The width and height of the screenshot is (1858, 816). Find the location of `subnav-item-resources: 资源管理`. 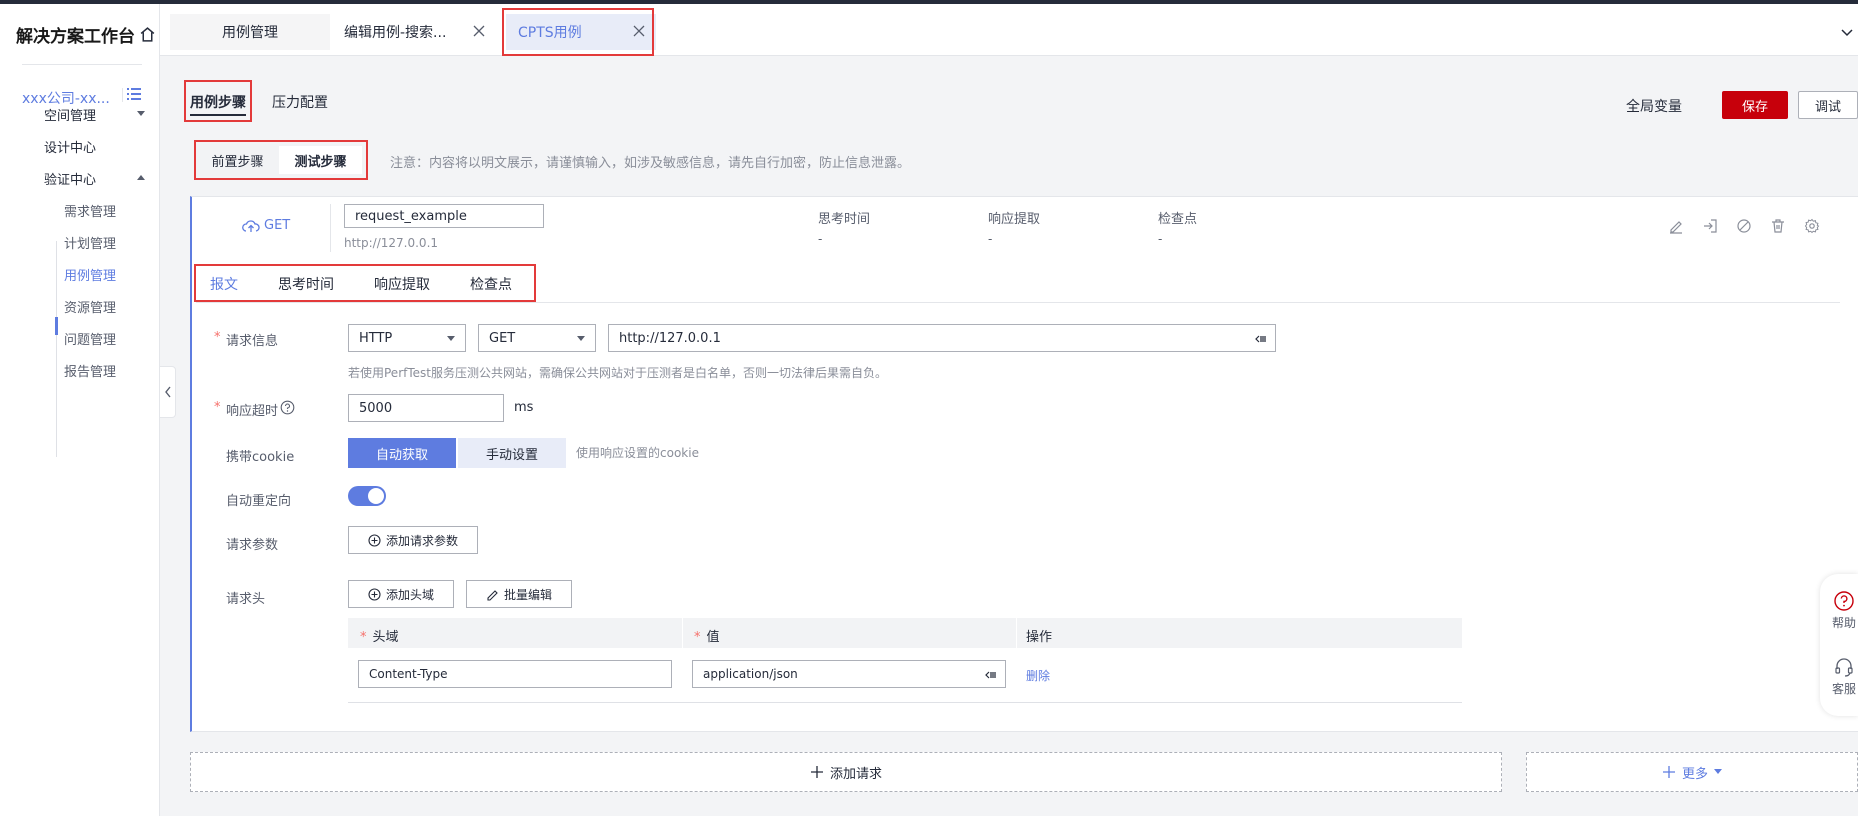

subnav-item-resources: 资源管理 is located at coordinates (90, 306).